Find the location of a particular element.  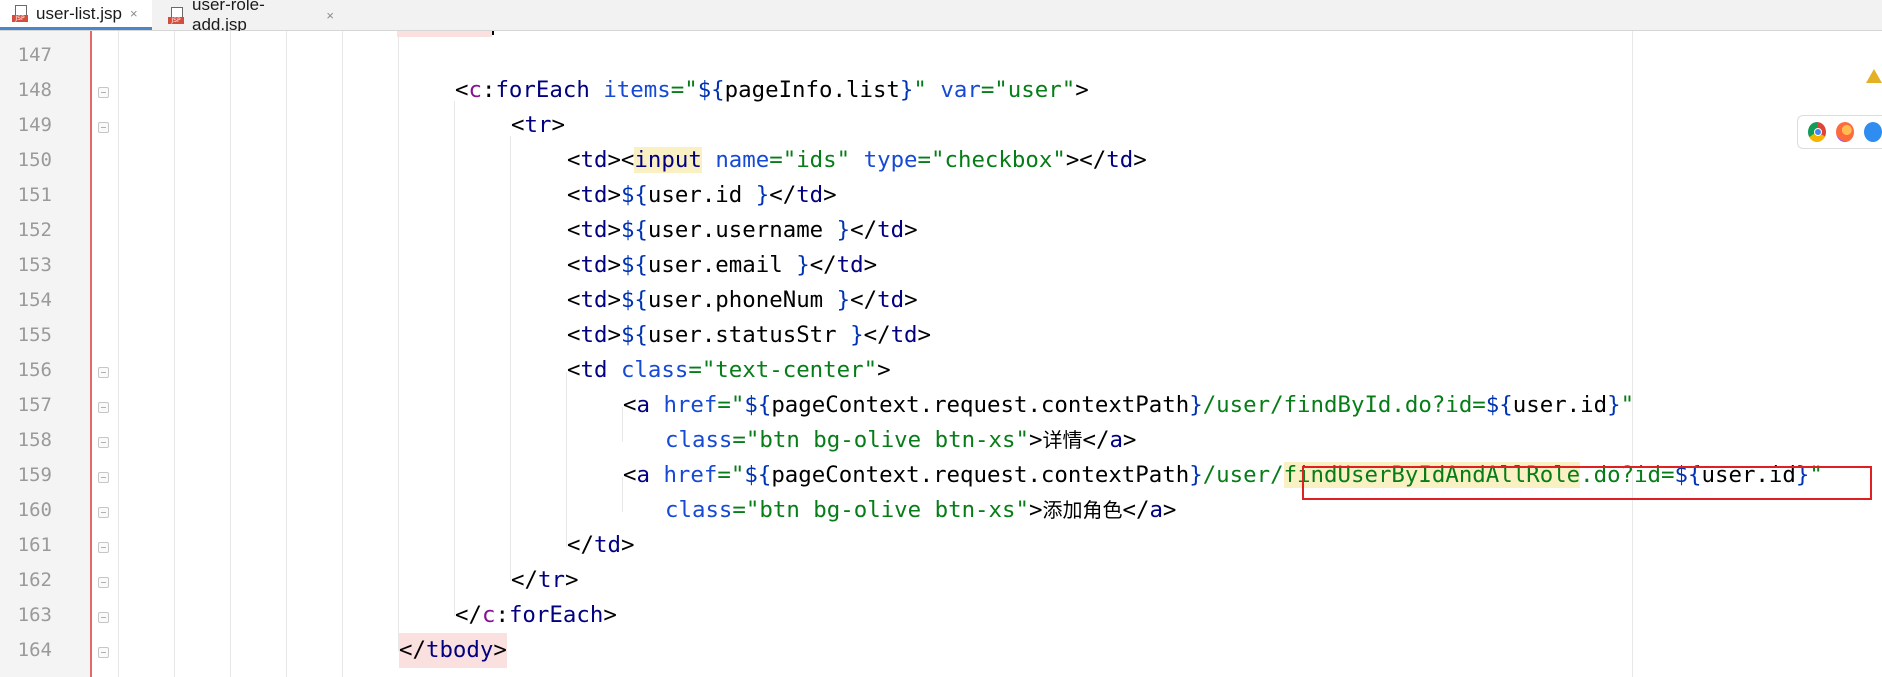

chrome-icon is located at coordinates (1817, 132).